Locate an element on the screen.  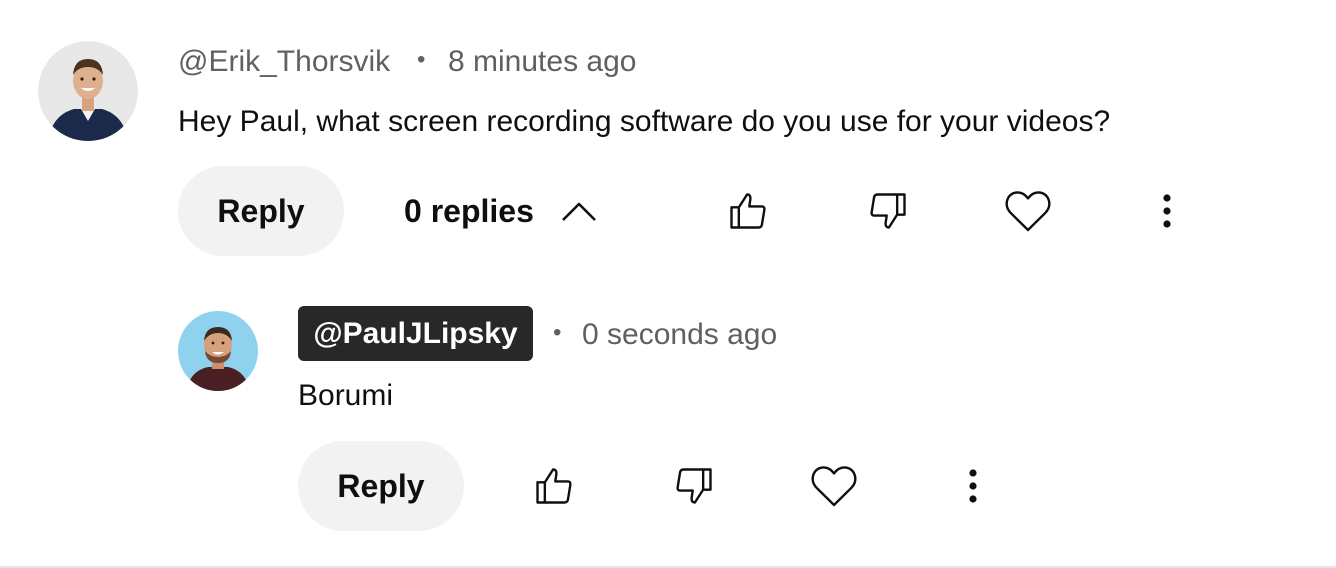
commenter-avatar is located at coordinates (88, 91).